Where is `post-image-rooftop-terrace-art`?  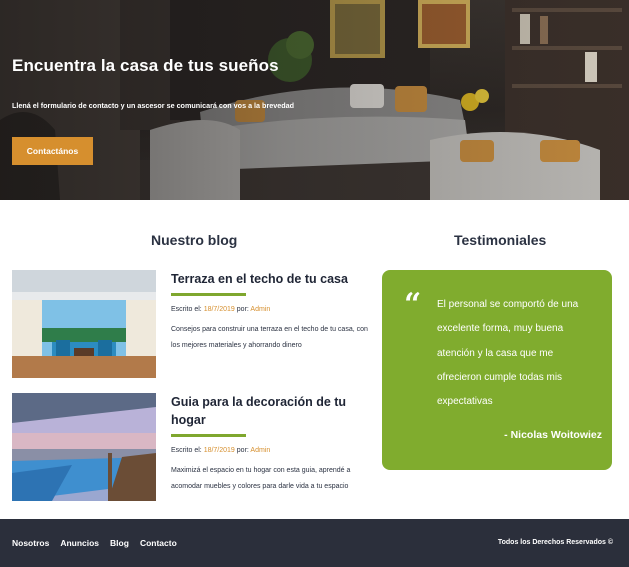
post-image-rooftop-terrace-art is located at coordinates (84, 324).